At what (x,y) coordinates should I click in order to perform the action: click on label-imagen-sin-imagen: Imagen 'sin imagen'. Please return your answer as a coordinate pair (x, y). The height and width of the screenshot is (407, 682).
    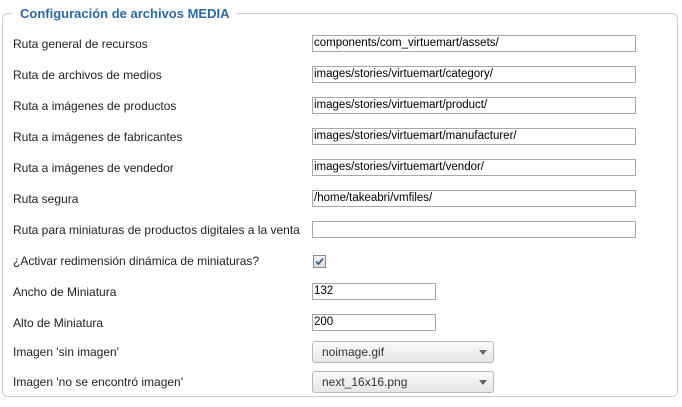
    Looking at the image, I should click on (66, 352).